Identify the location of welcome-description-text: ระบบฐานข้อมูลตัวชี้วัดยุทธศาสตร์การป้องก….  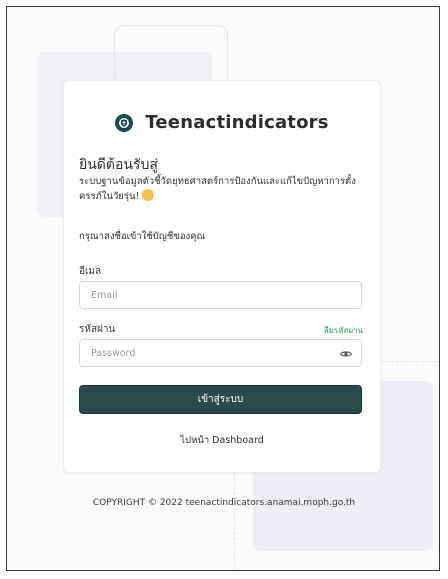
(217, 189).